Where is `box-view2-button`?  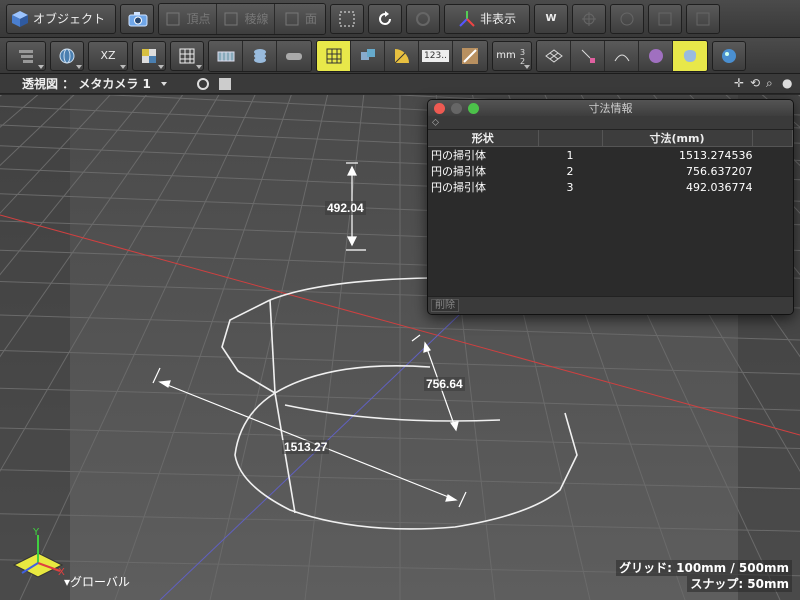 box-view2-button is located at coordinates (703, 18).